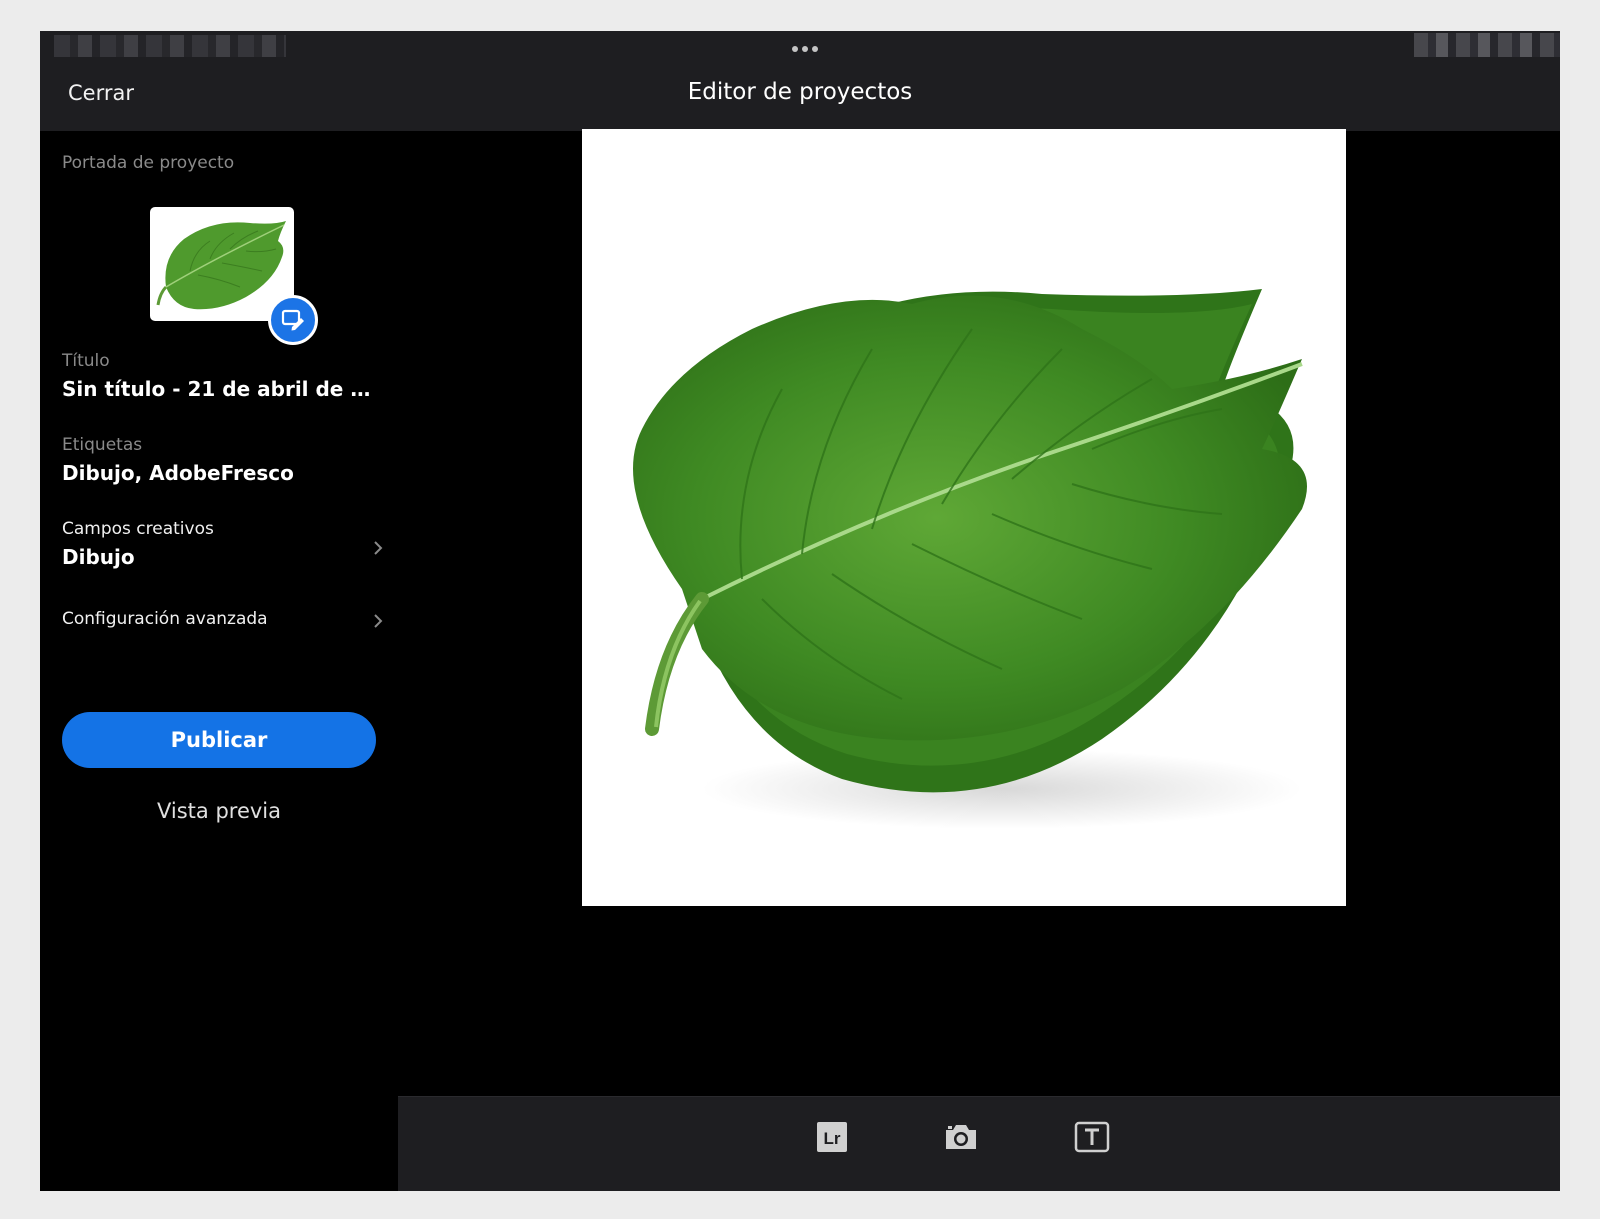  Describe the element at coordinates (86, 361) in the screenshot. I see `title-label: Título` at that location.